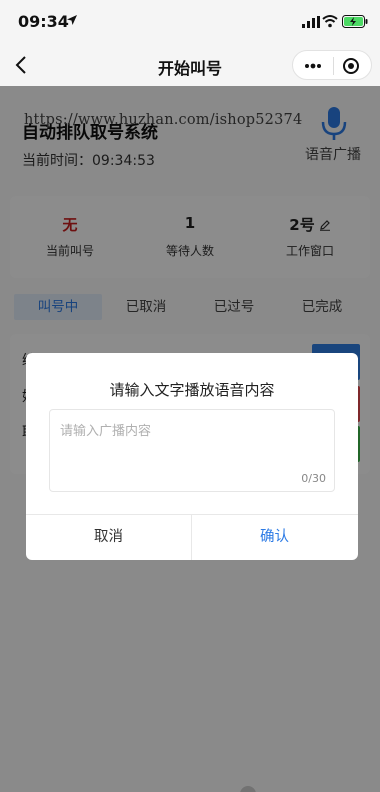  Describe the element at coordinates (192, 390) in the screenshot. I see `dialog-title: 请输入文字播放语音内容` at that location.